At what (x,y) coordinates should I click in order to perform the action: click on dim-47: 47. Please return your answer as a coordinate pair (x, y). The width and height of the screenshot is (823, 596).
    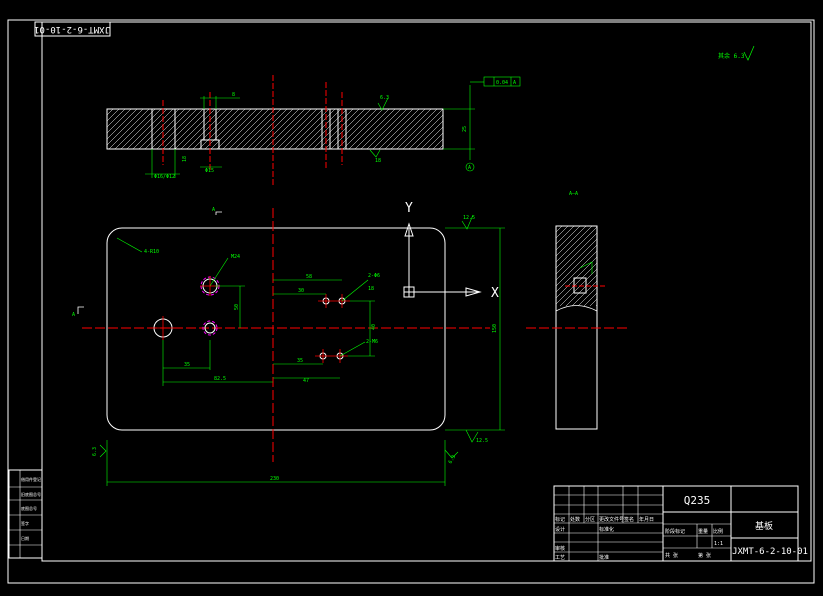
    Looking at the image, I should click on (306, 381).